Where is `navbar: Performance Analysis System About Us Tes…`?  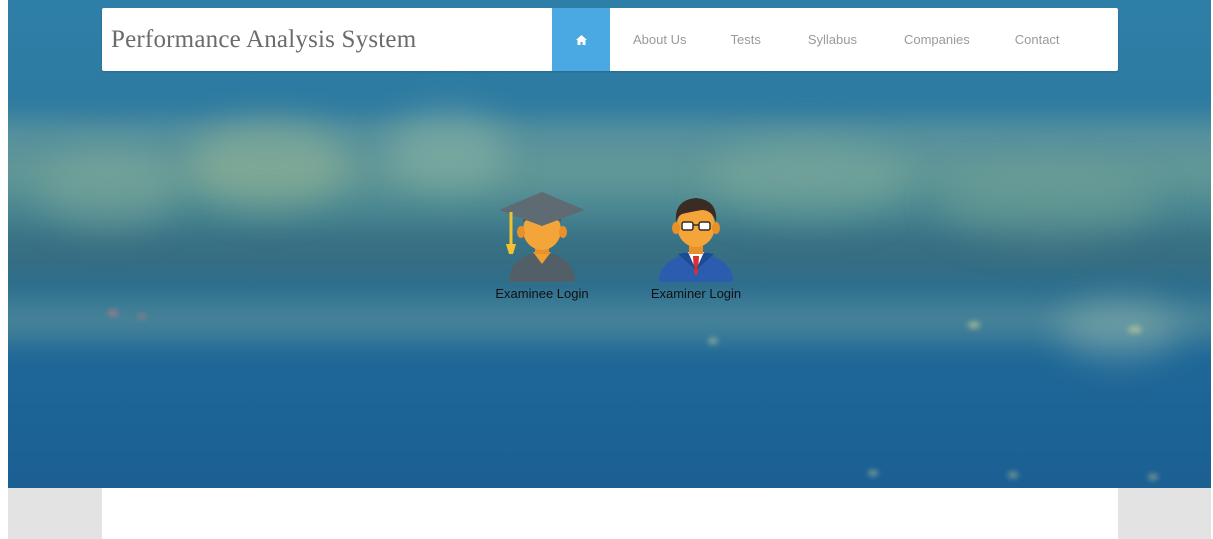
navbar: Performance Analysis System About Us Tes… is located at coordinates (610, 39).